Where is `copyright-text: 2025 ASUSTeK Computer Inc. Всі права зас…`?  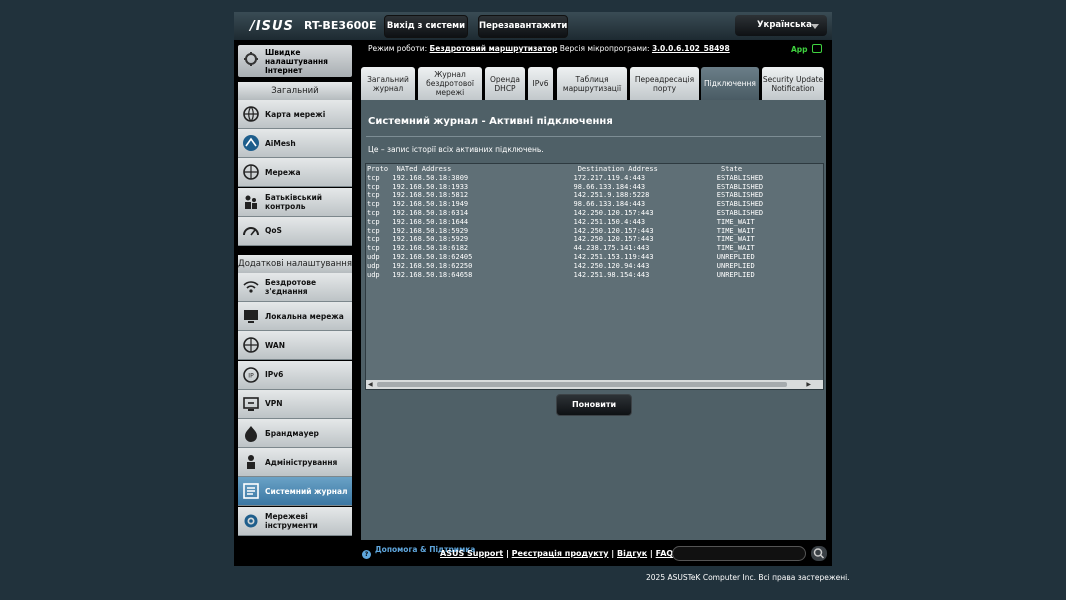
copyright-text: 2025 ASUSTeK Computer Inc. Всі права зас… is located at coordinates (748, 577).